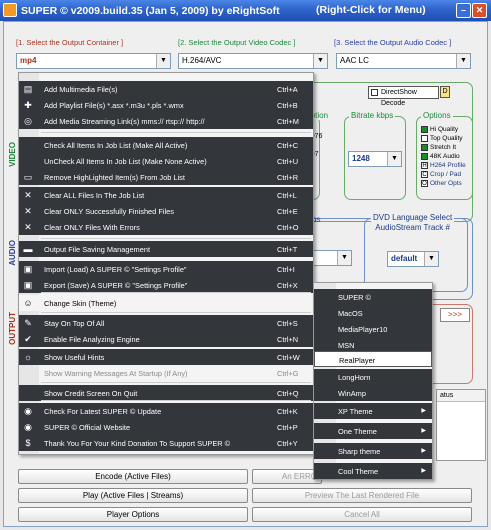  Describe the element at coordinates (373, 411) in the screenshot. I see `skin-option: XP Theme ▶` at that location.